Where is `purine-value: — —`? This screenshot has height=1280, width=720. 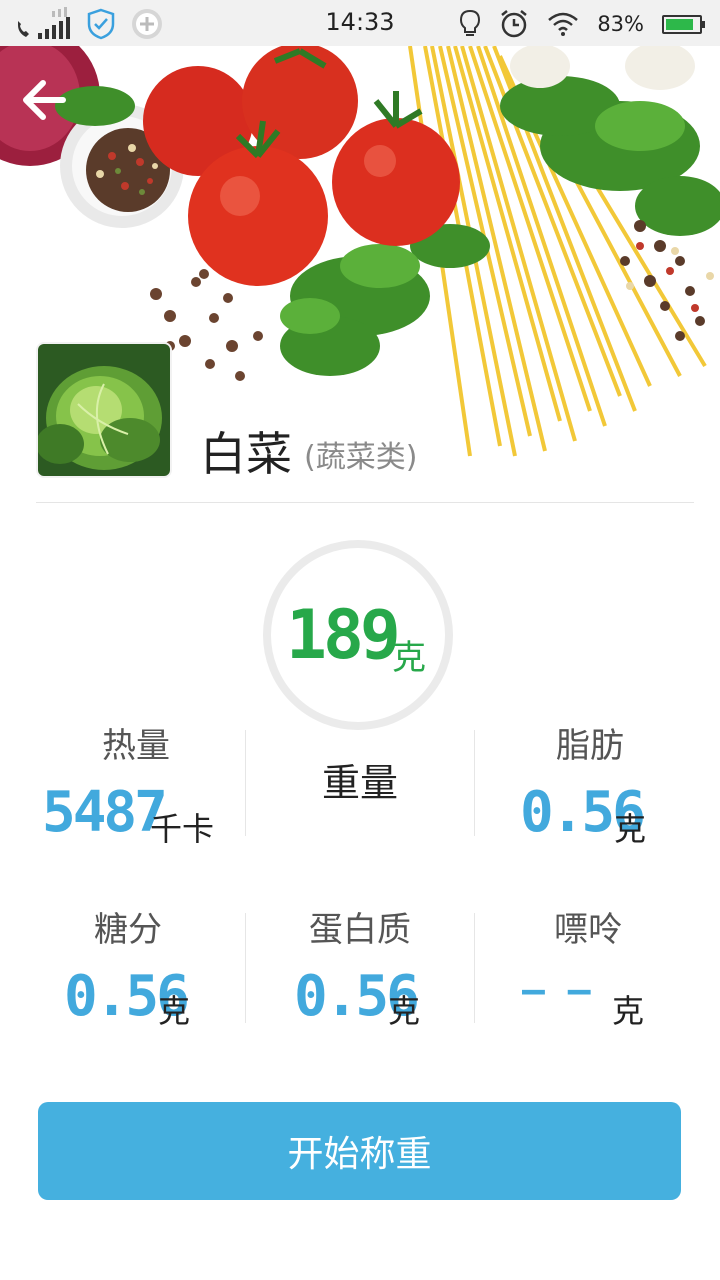 purine-value: — — is located at coordinates (556, 990).